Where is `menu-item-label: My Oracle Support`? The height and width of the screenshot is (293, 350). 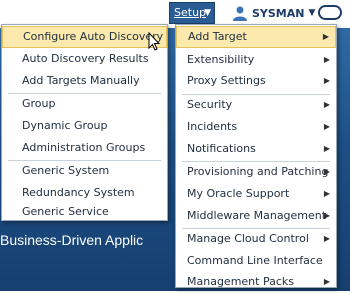
menu-item-label: My Oracle Support is located at coordinates (238, 193).